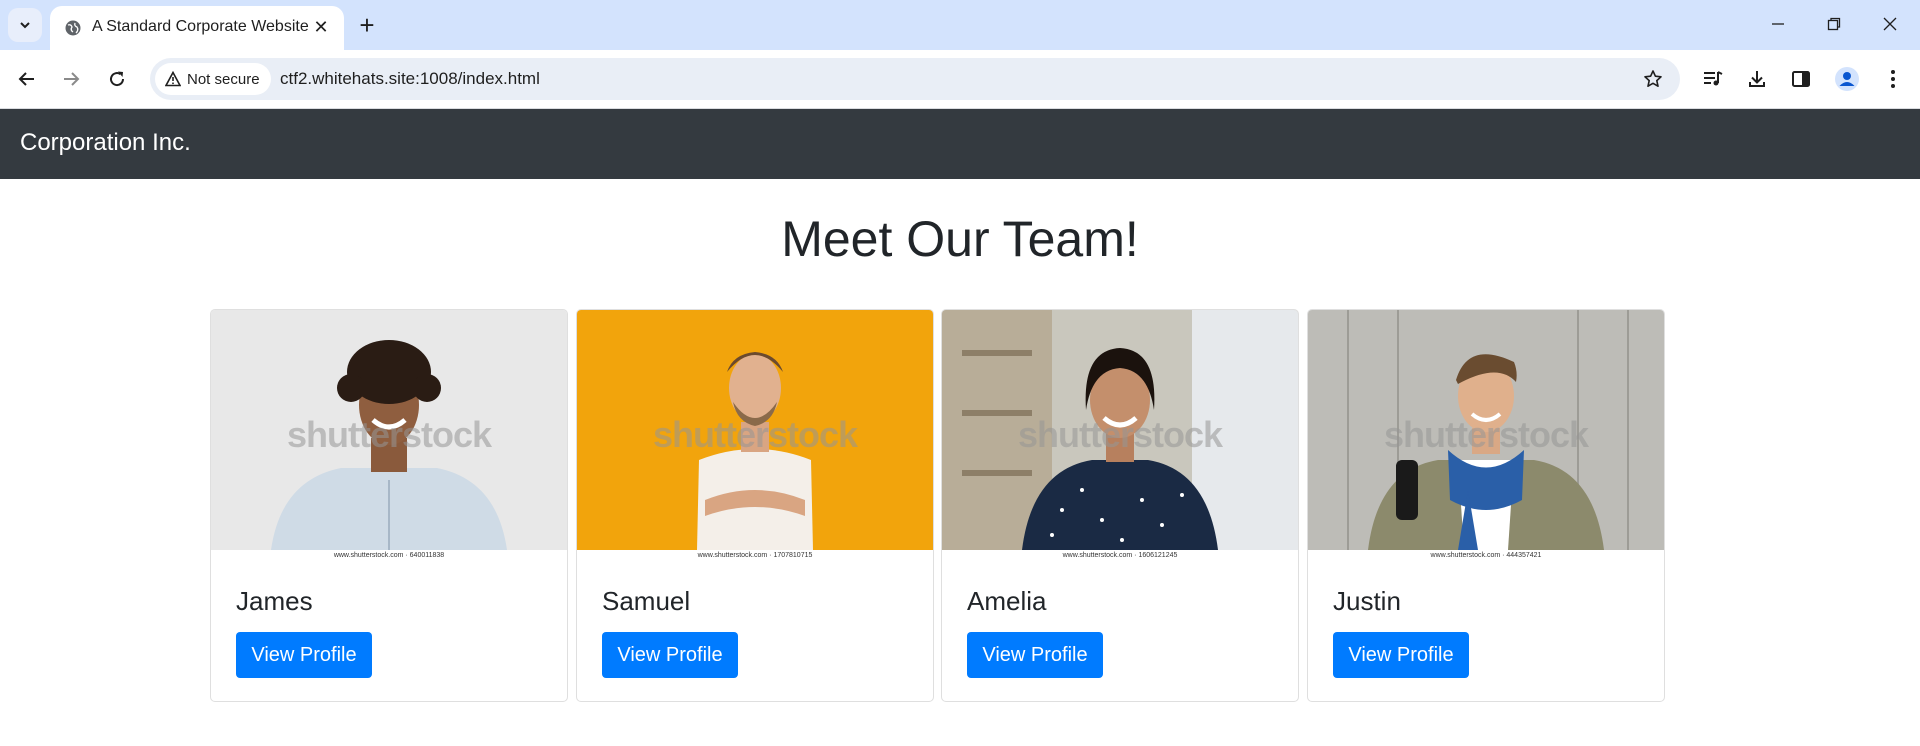 The image size is (1920, 746). Describe the element at coordinates (1847, 79) in the screenshot. I see `profile-avatar-icon` at that location.